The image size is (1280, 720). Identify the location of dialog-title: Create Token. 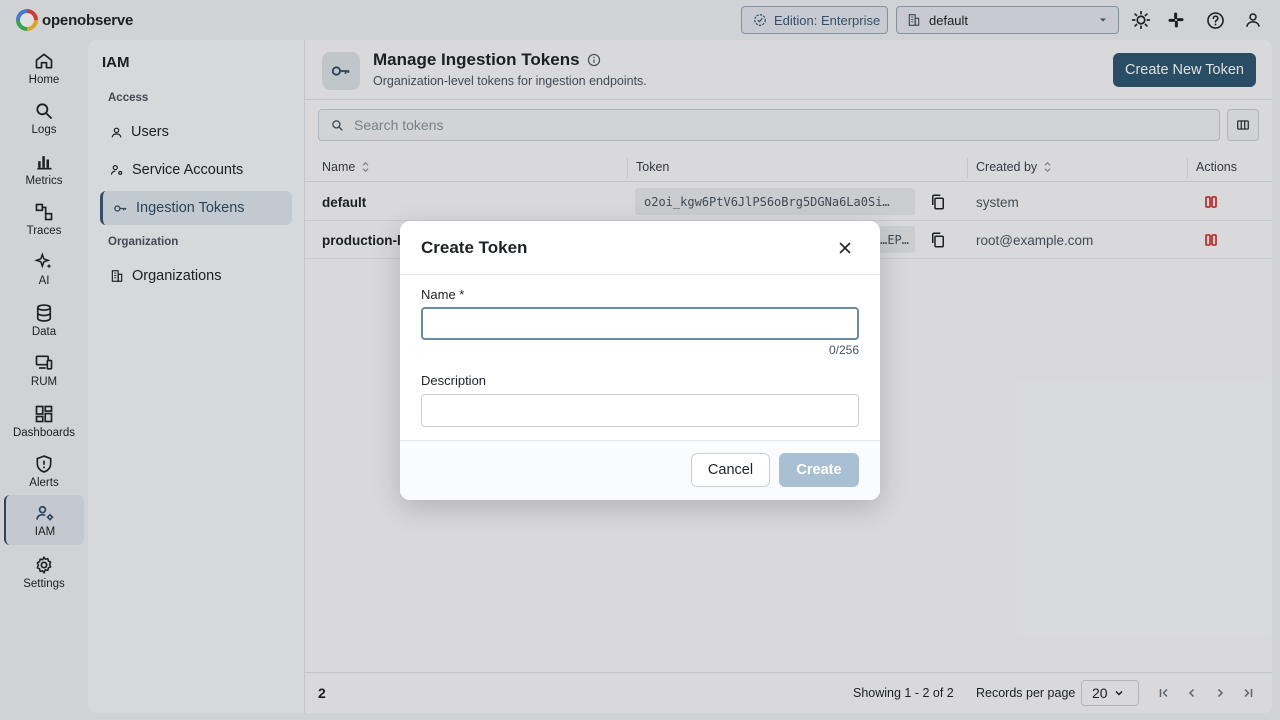
(474, 247).